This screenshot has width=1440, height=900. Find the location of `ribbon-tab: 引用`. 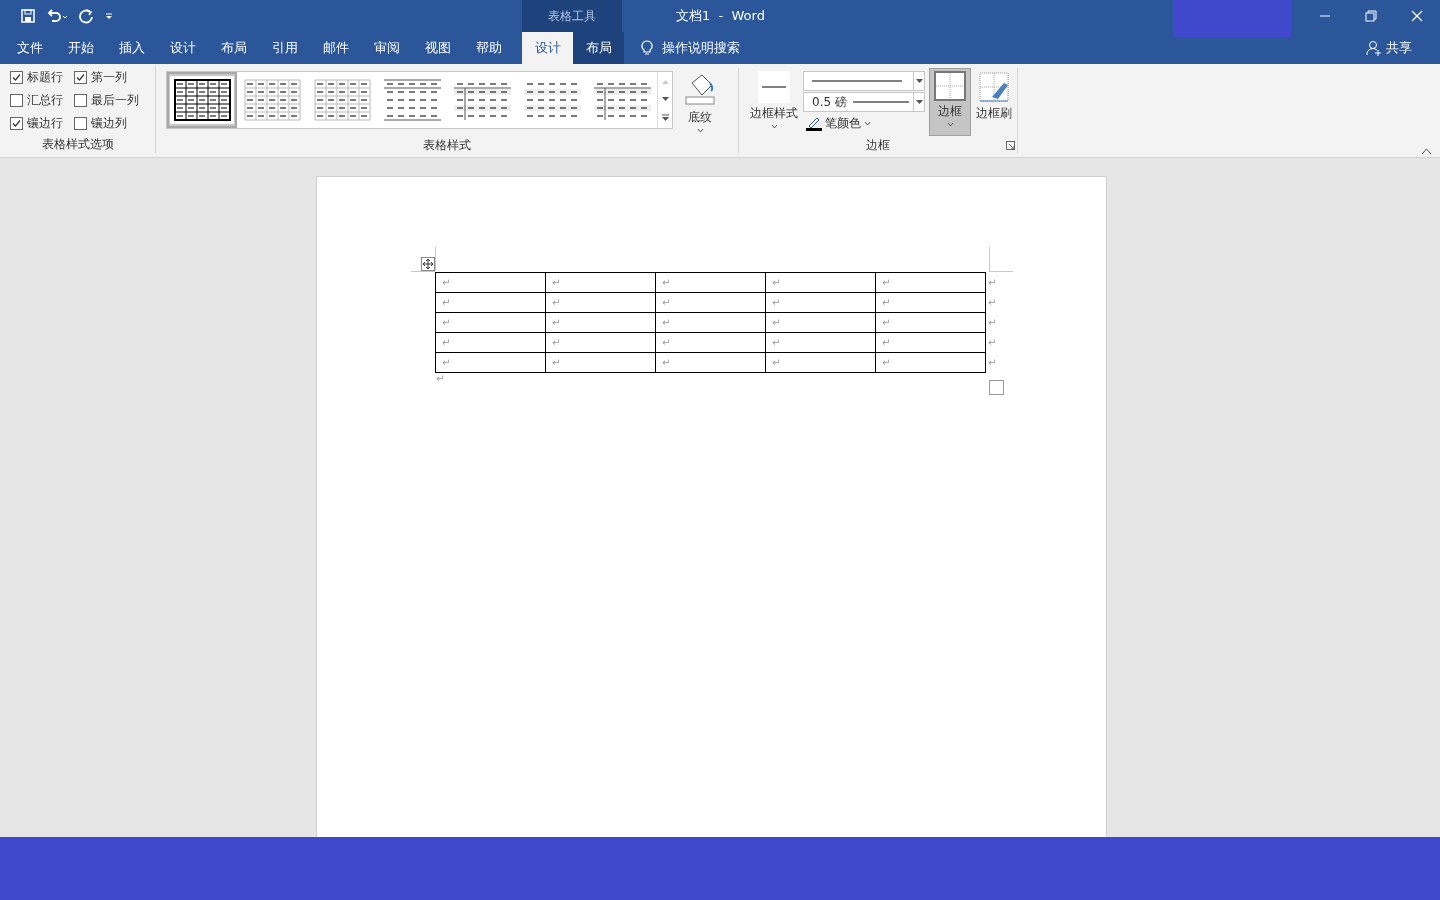

ribbon-tab: 引用 is located at coordinates (284, 48).